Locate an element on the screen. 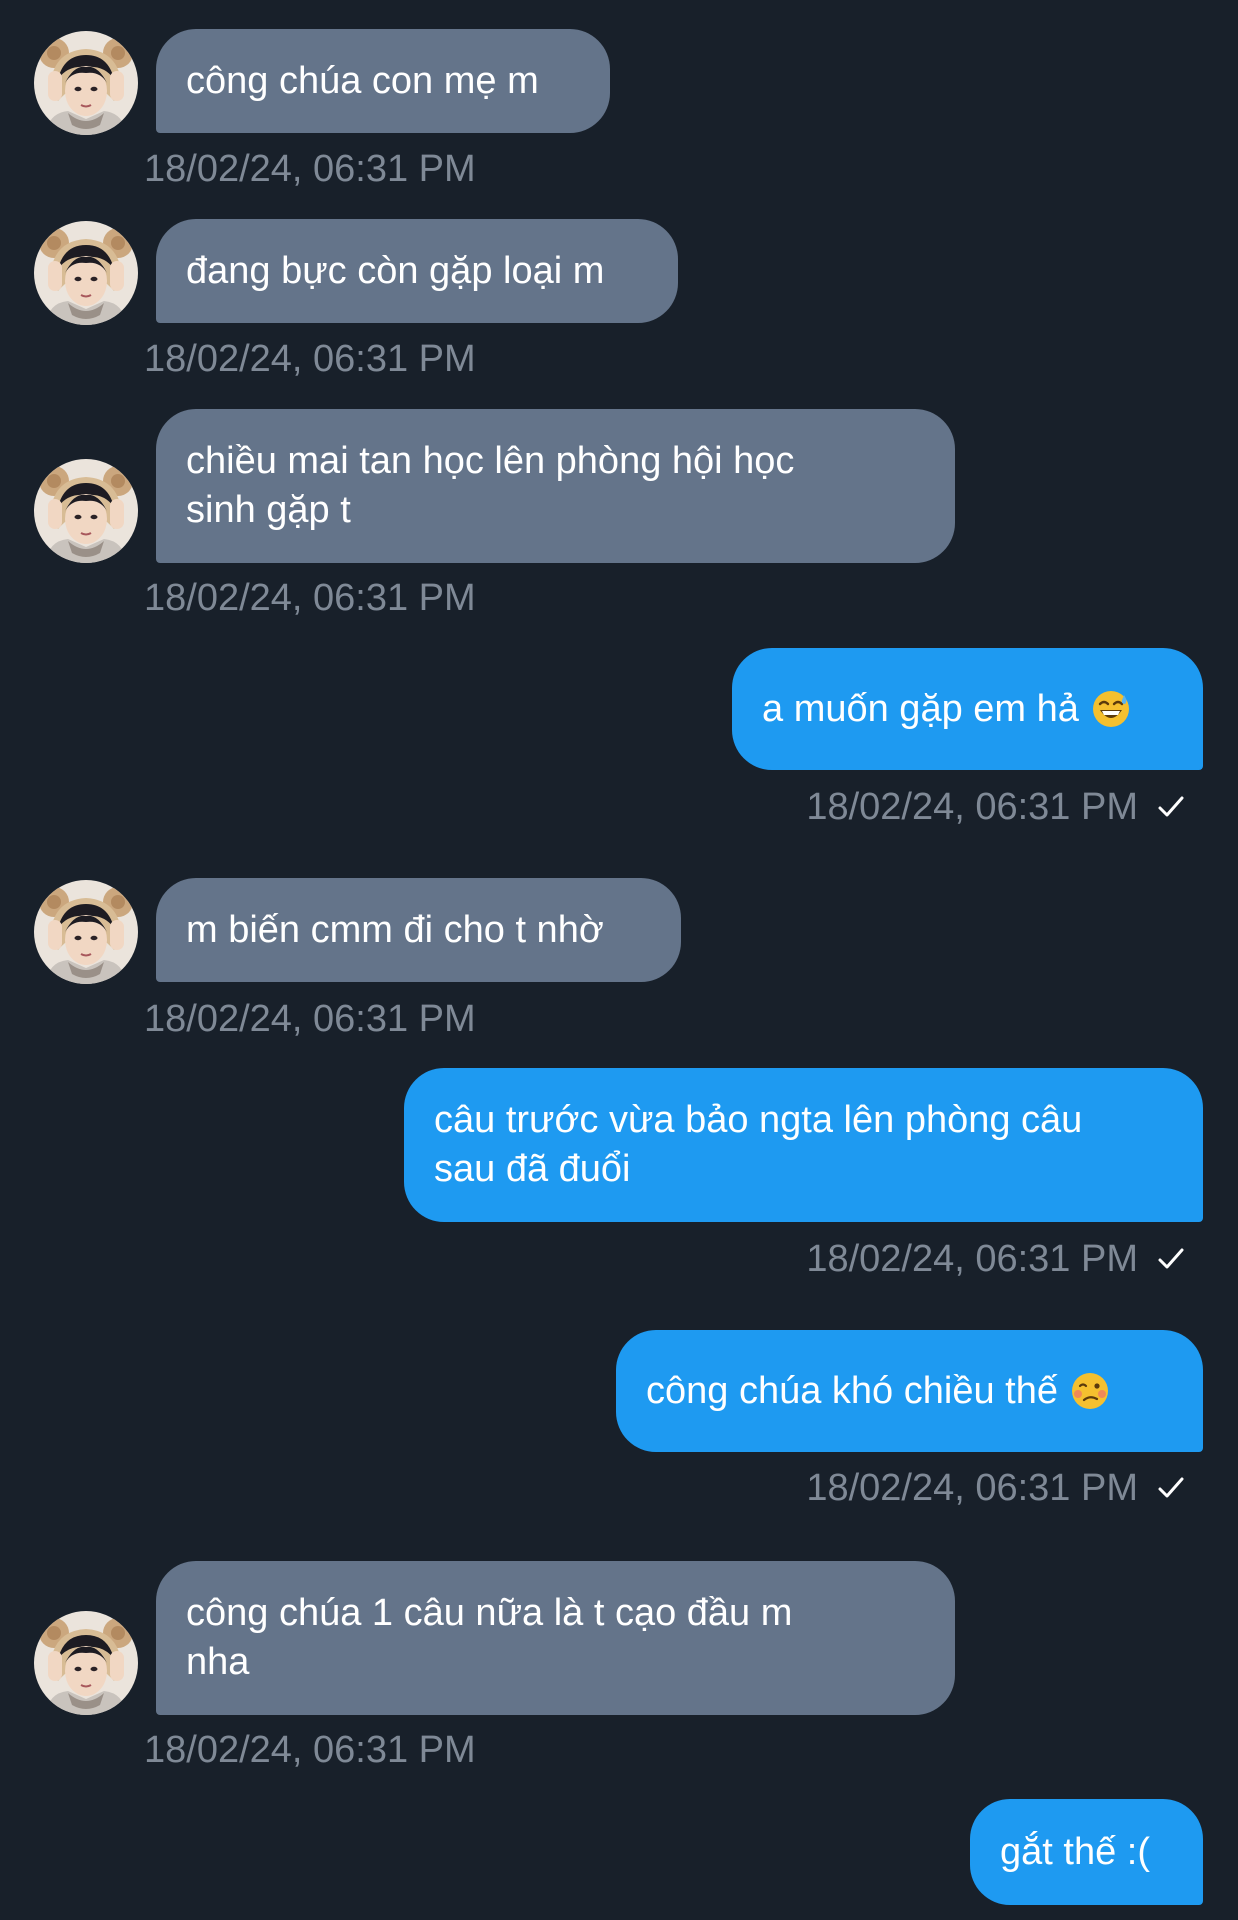 The width and height of the screenshot is (1238, 1920). incoming-message-bubble: công chúa 1 câu nữa là t cạo đầu m nha is located at coordinates (555, 1638).